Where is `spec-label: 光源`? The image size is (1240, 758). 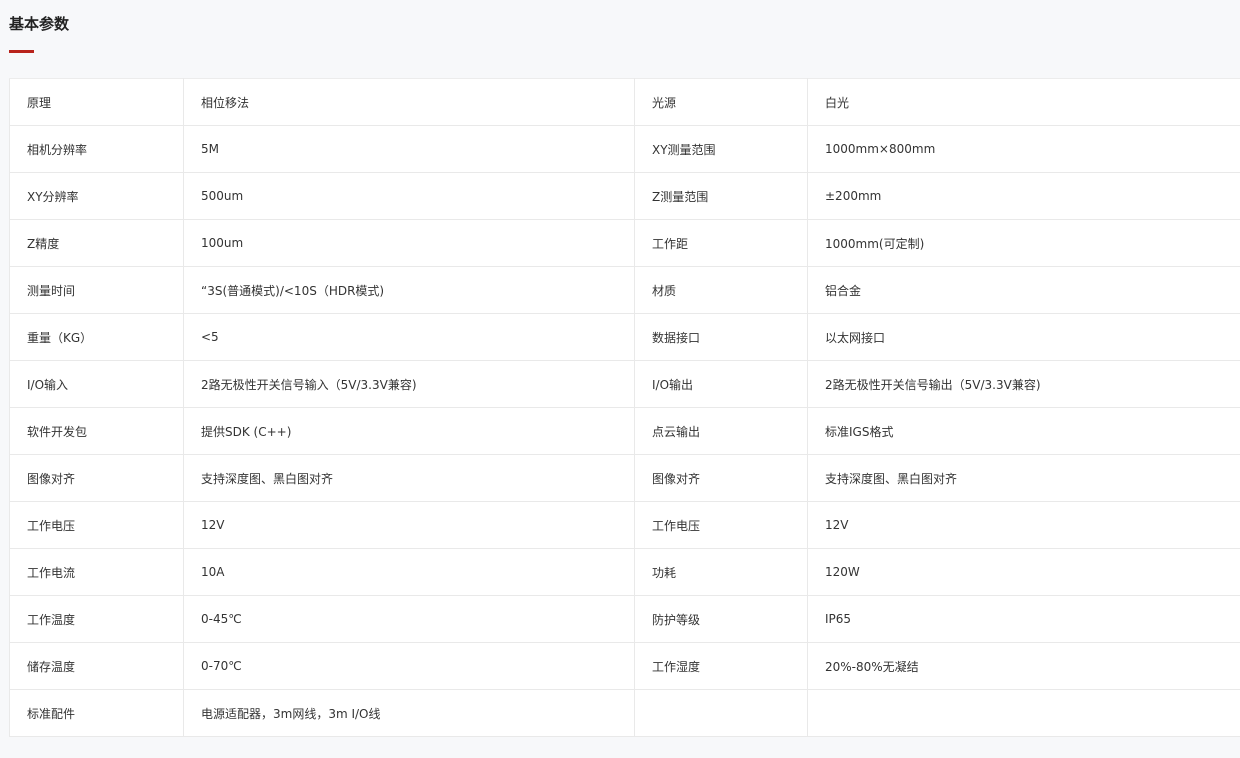 spec-label: 光源 is located at coordinates (721, 102).